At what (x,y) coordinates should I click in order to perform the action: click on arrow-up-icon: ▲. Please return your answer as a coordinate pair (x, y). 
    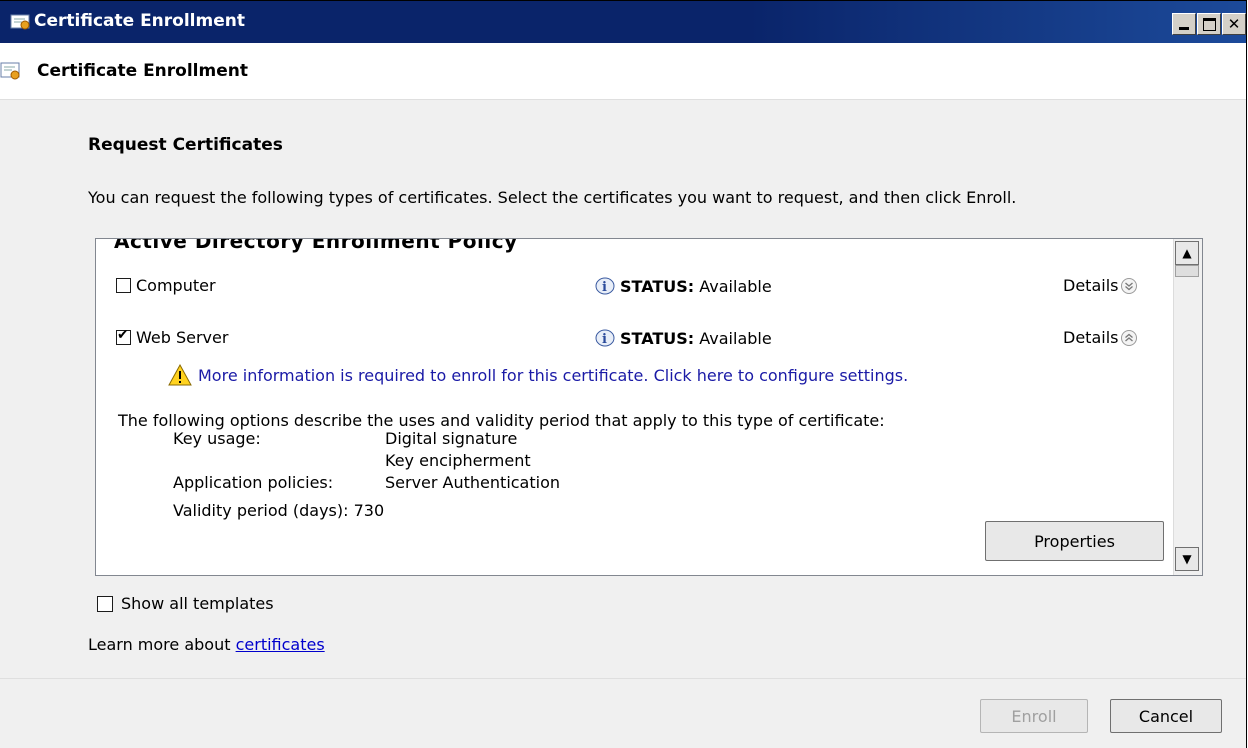
    Looking at the image, I should click on (1187, 253).